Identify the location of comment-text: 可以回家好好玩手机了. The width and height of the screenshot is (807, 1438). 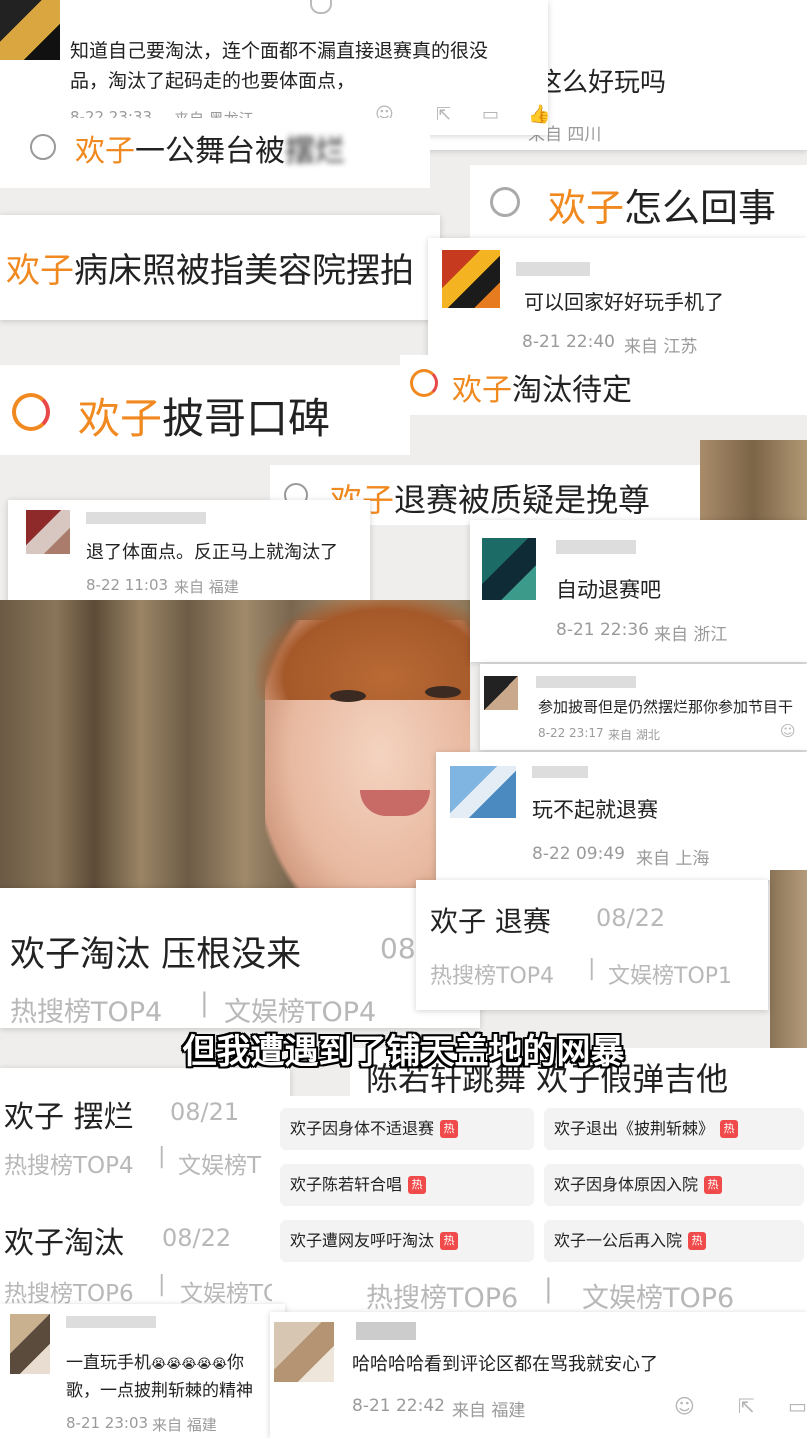
(624, 302).